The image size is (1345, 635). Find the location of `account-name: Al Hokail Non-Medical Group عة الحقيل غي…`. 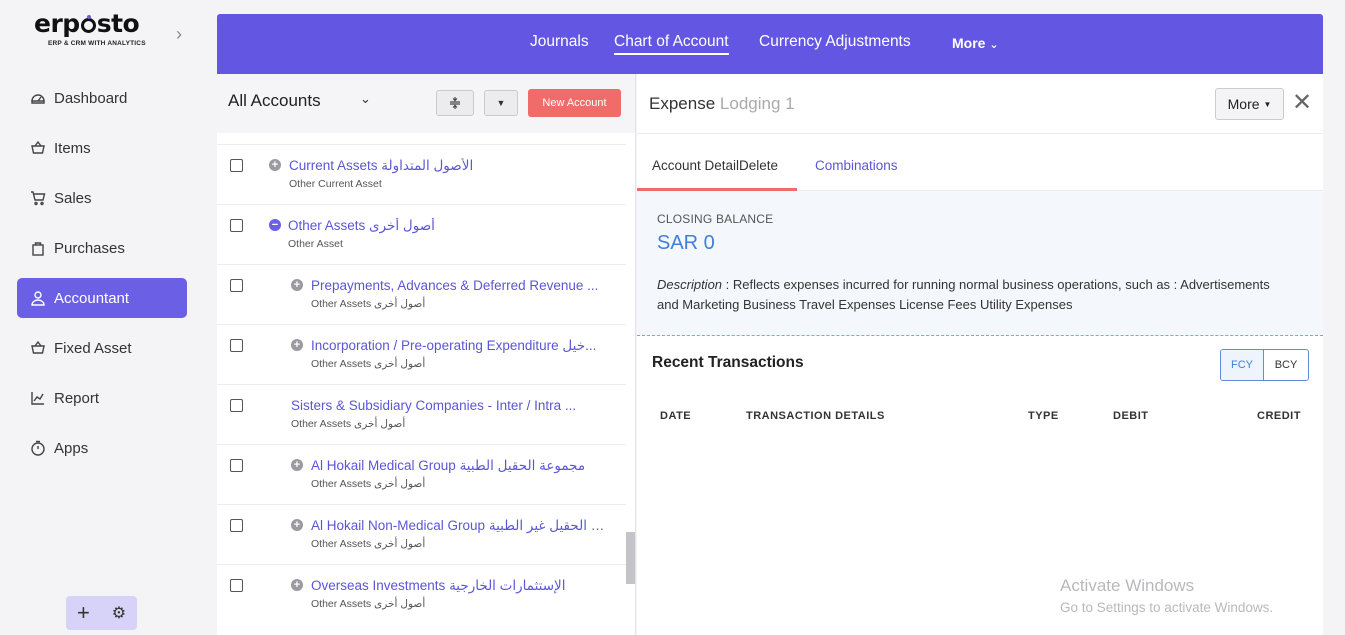

account-name: Al Hokail Non-Medical Group عة الحقيل غي… is located at coordinates (461, 526).